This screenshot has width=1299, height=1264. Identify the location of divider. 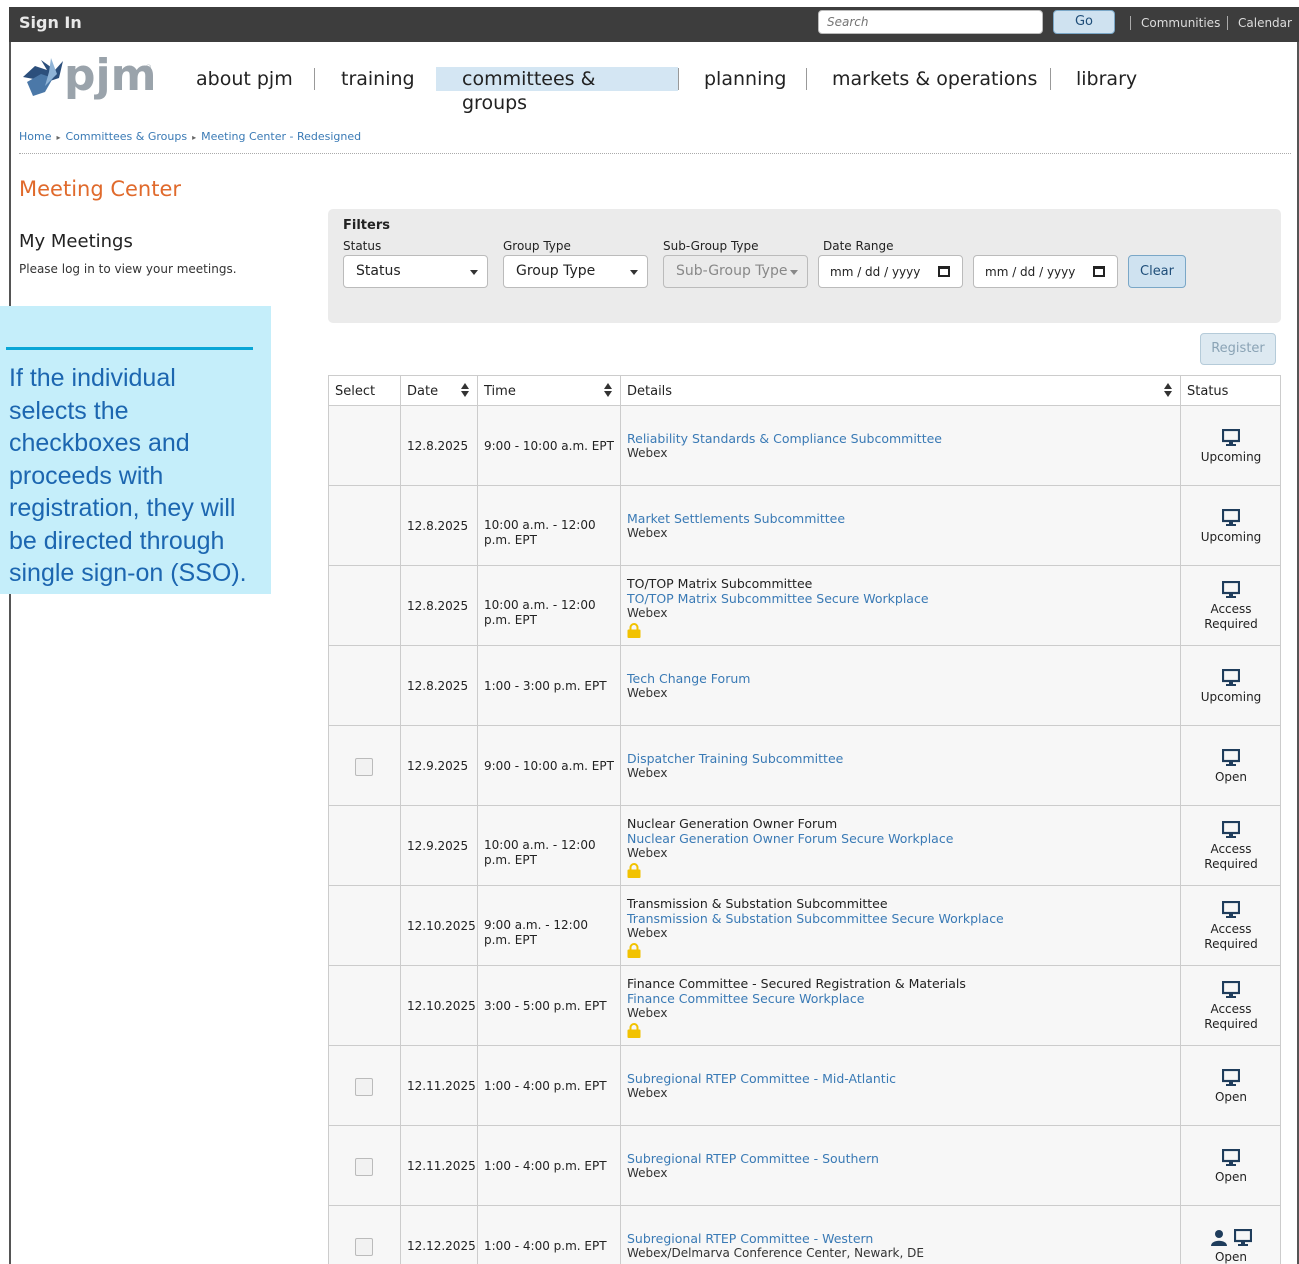
(655, 153).